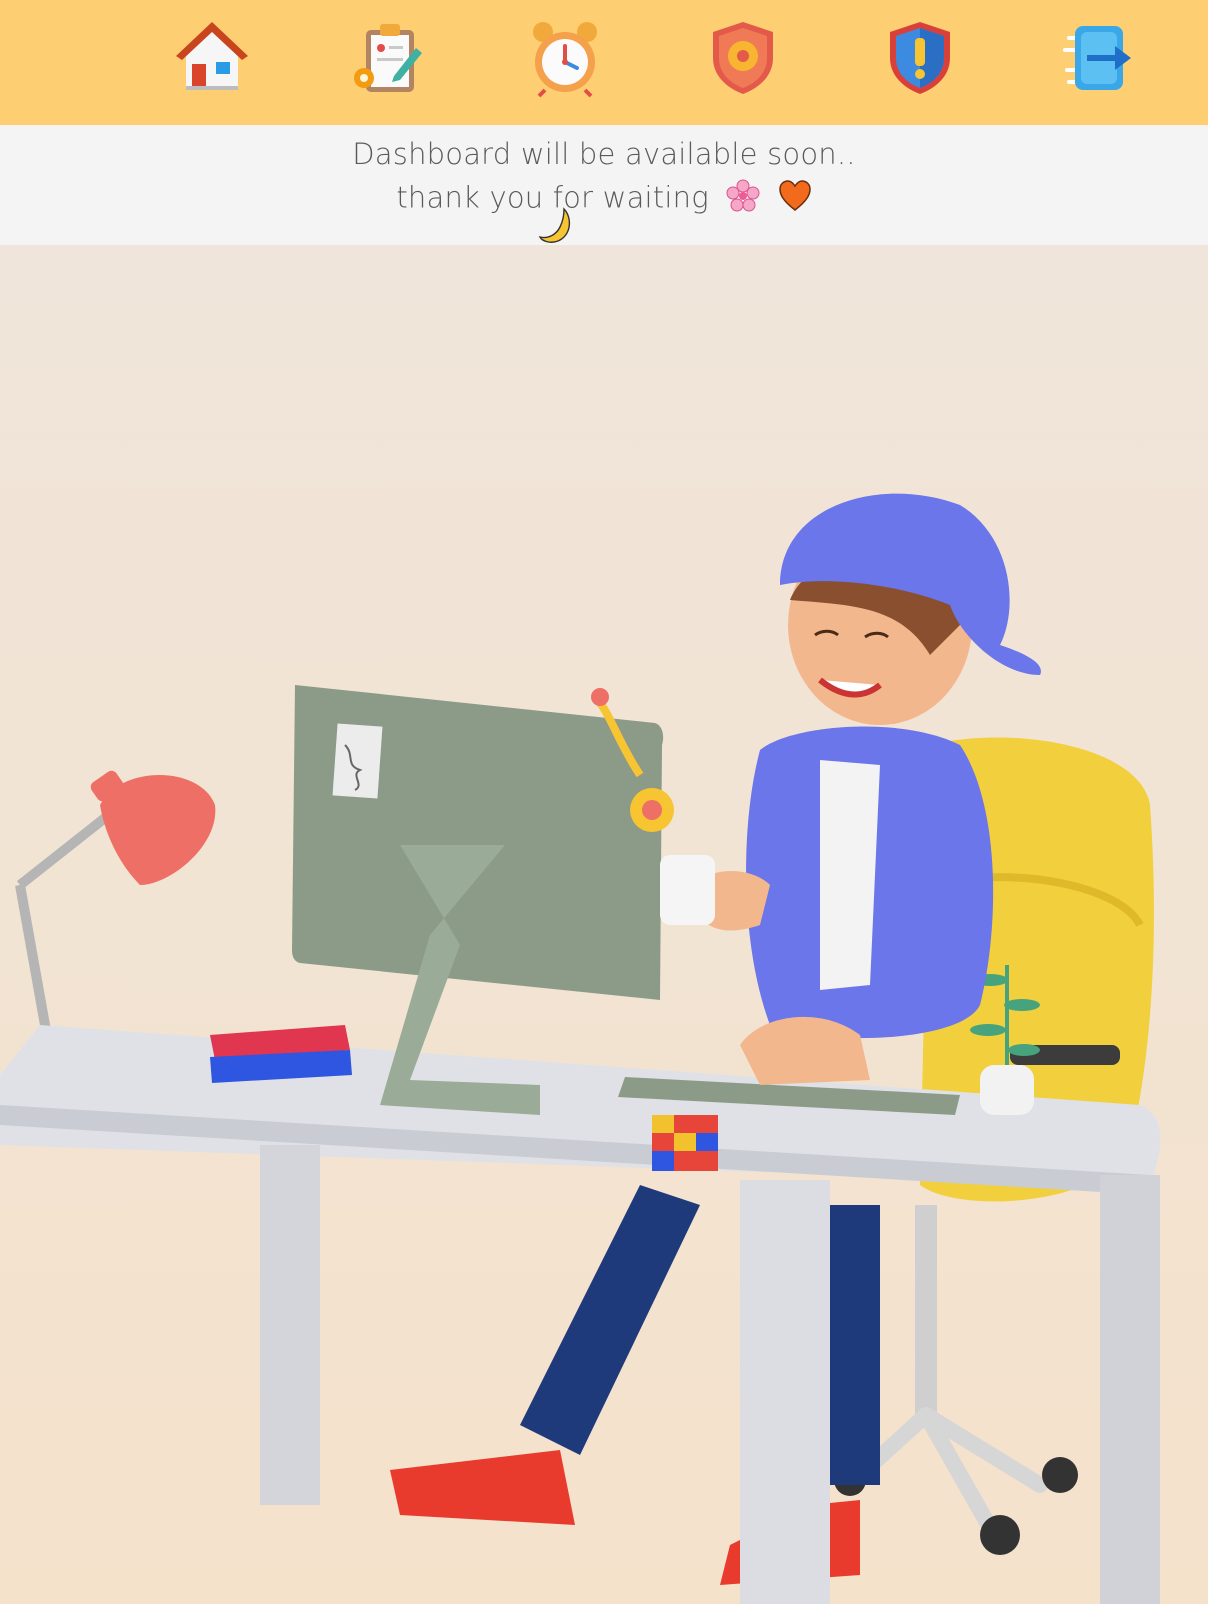  I want to click on tasks-button, so click(388, 58).